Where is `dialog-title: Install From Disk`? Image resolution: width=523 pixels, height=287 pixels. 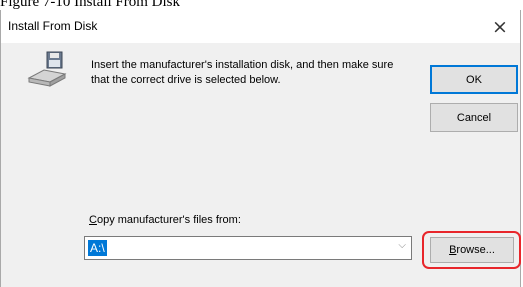 dialog-title: Install From Disk is located at coordinates (53, 26).